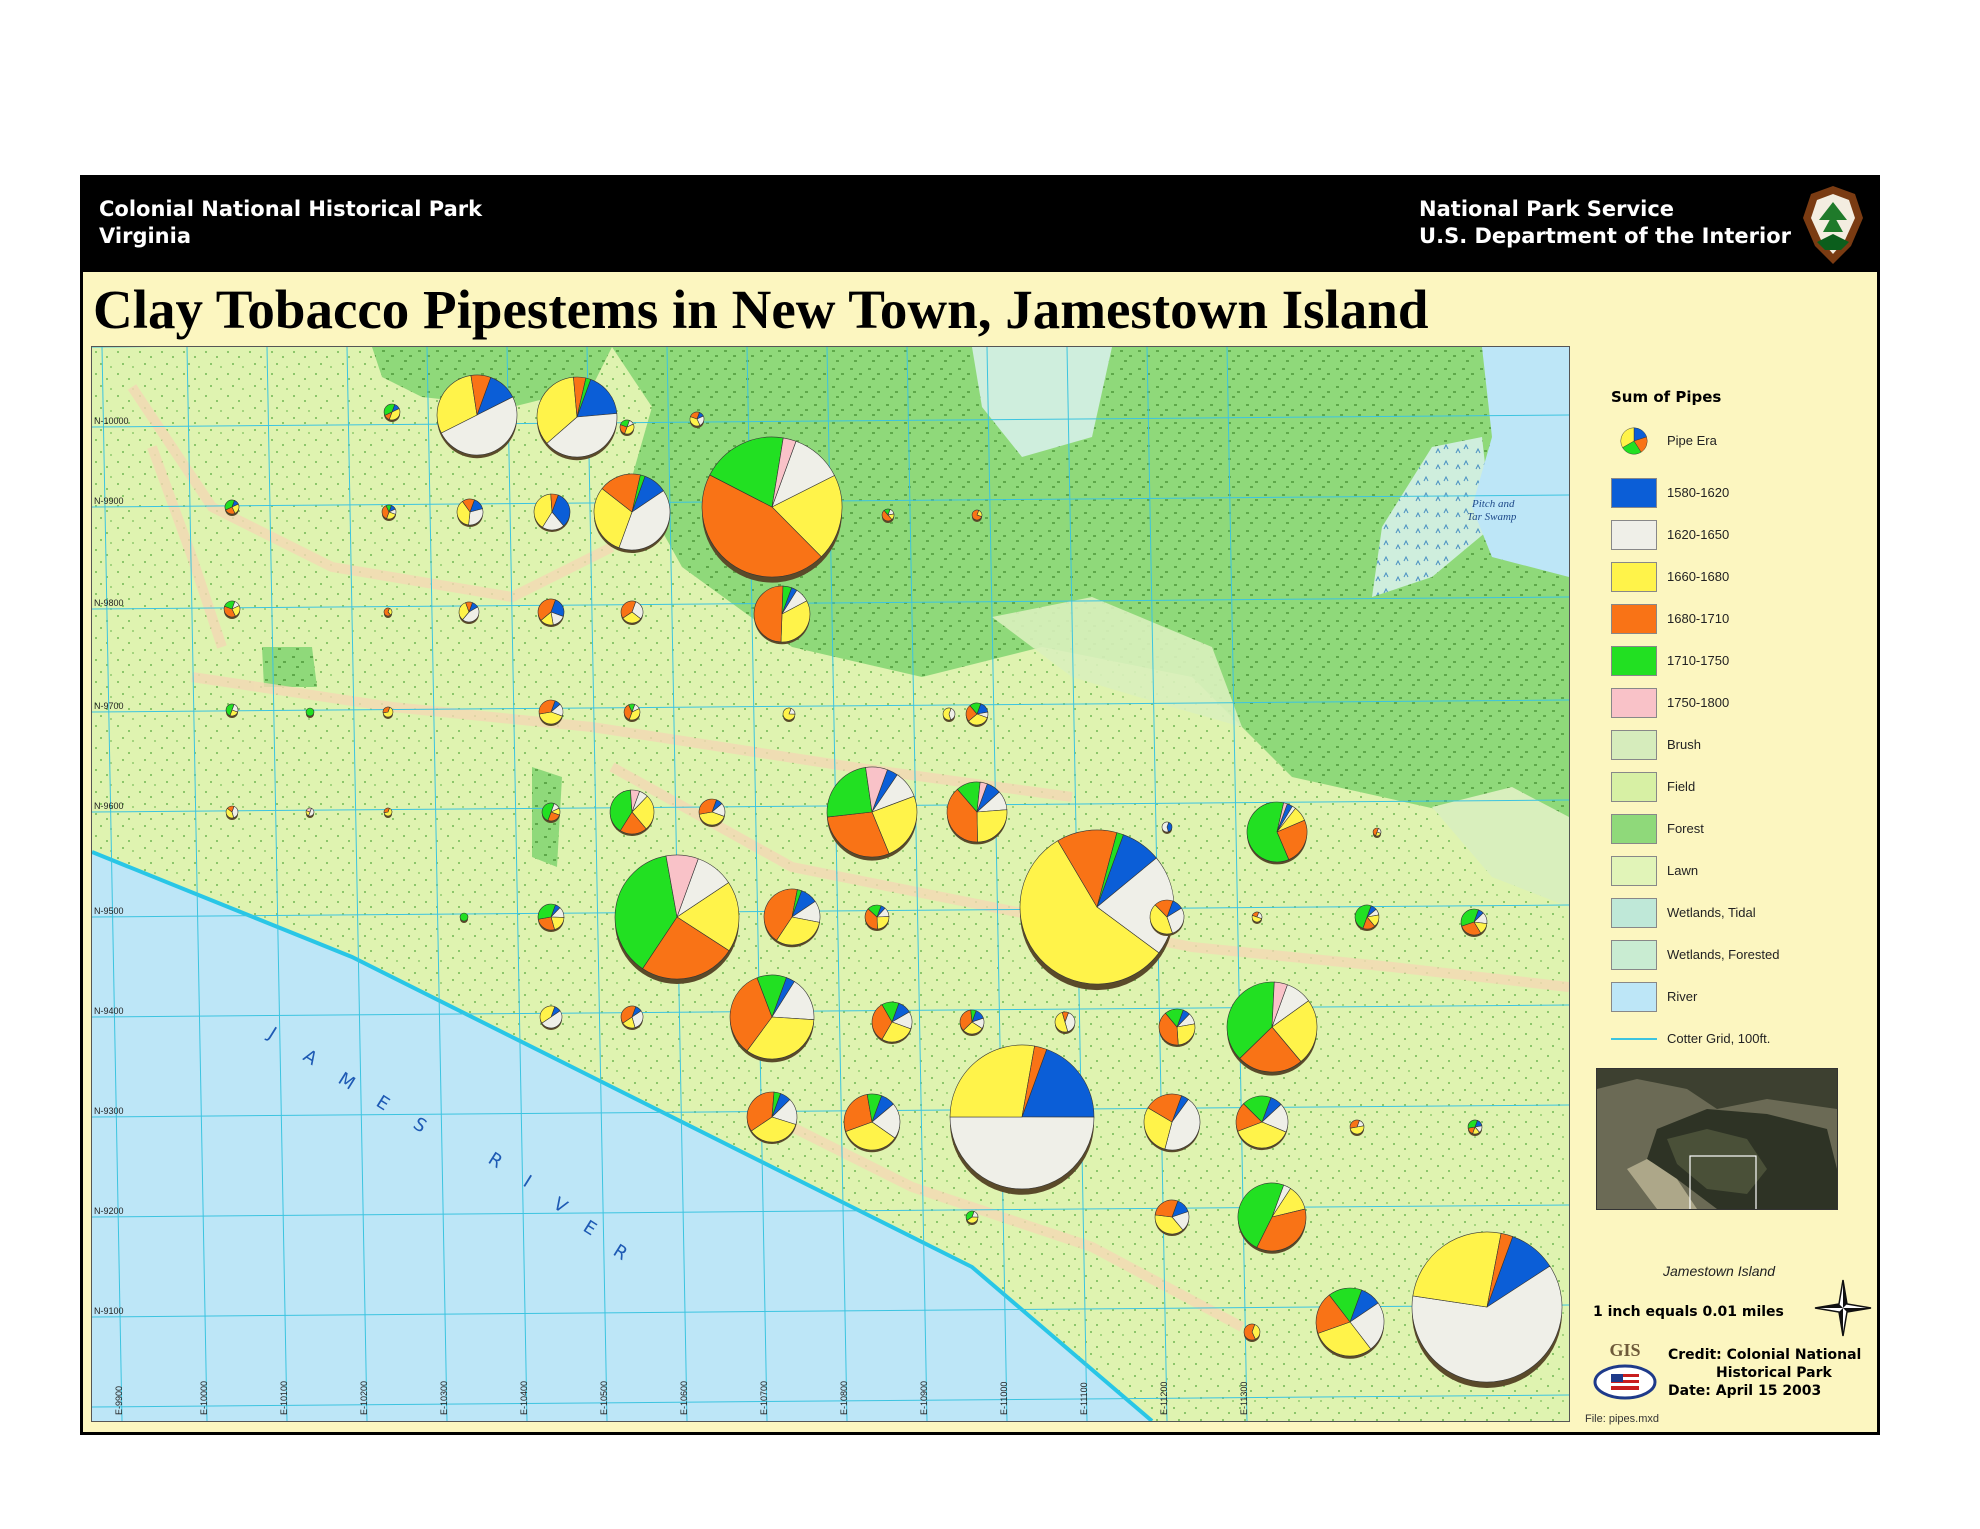 Image resolution: width=1980 pixels, height=1529 pixels. I want to click on agency-name: National Park Service, so click(1547, 209).